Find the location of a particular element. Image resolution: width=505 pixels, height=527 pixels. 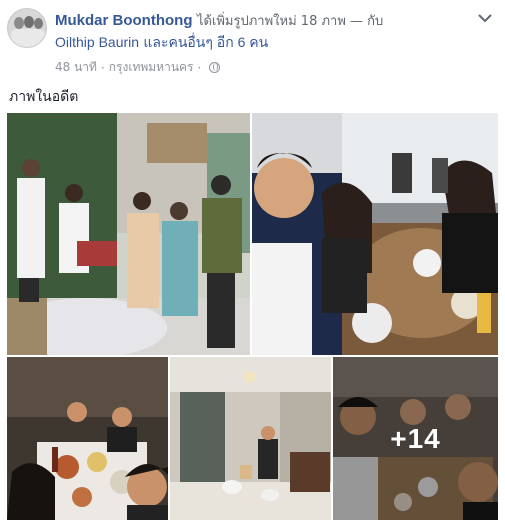

author-avatar is located at coordinates (27, 28).